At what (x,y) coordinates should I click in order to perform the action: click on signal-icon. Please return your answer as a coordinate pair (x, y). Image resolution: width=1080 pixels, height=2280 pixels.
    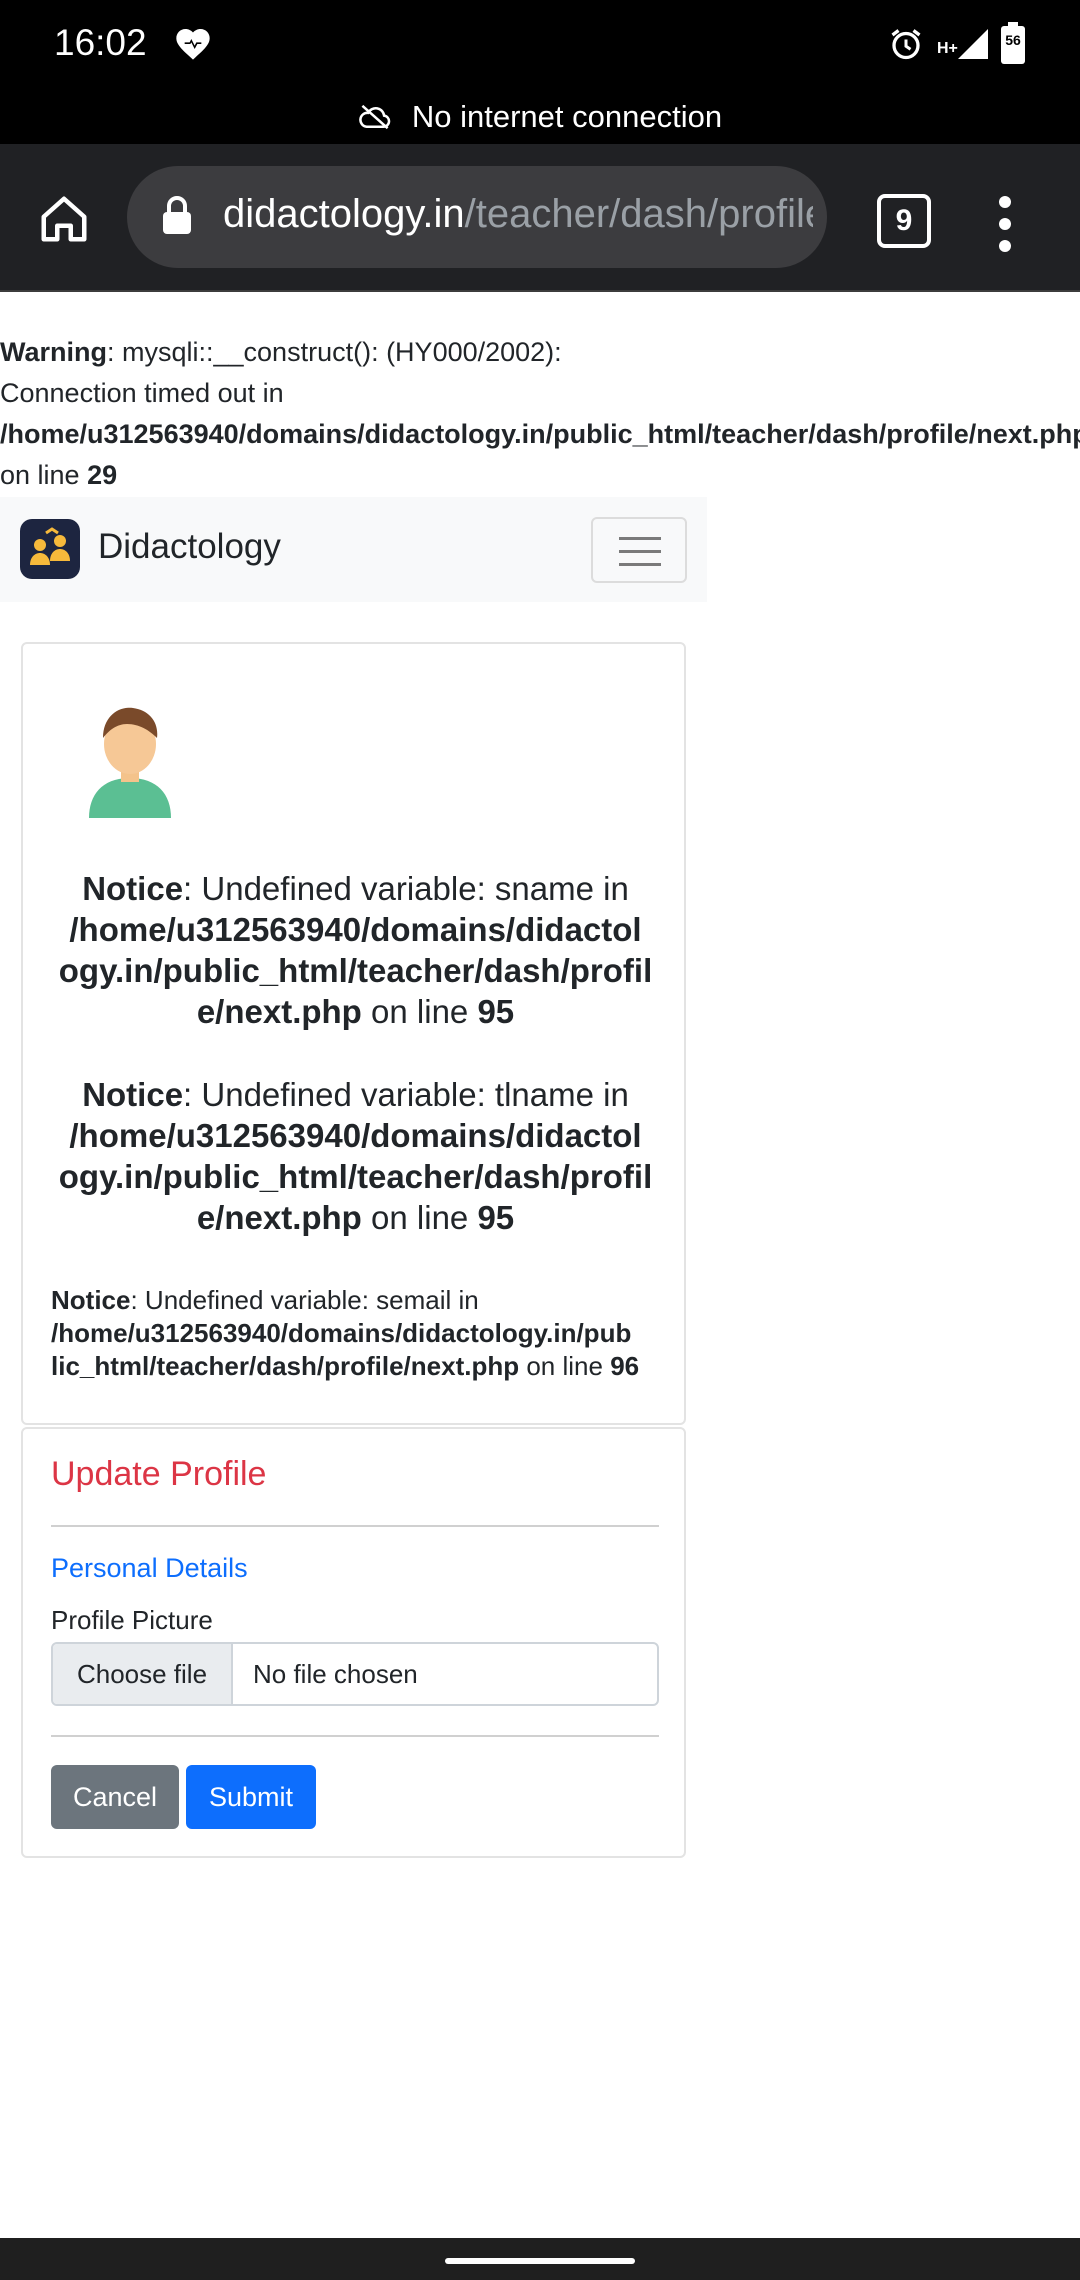
    Looking at the image, I should click on (973, 44).